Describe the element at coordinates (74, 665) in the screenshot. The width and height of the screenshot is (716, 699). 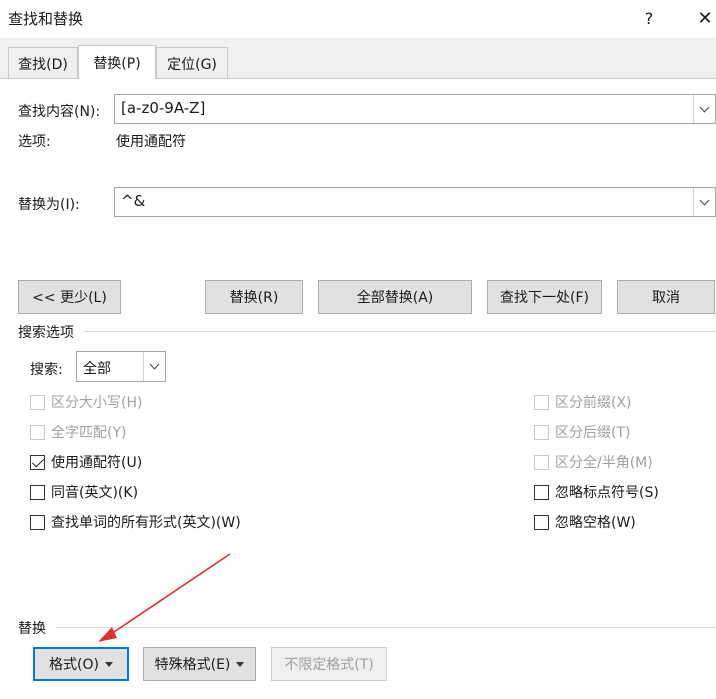
I see `format-button-label: 格式(O)` at that location.